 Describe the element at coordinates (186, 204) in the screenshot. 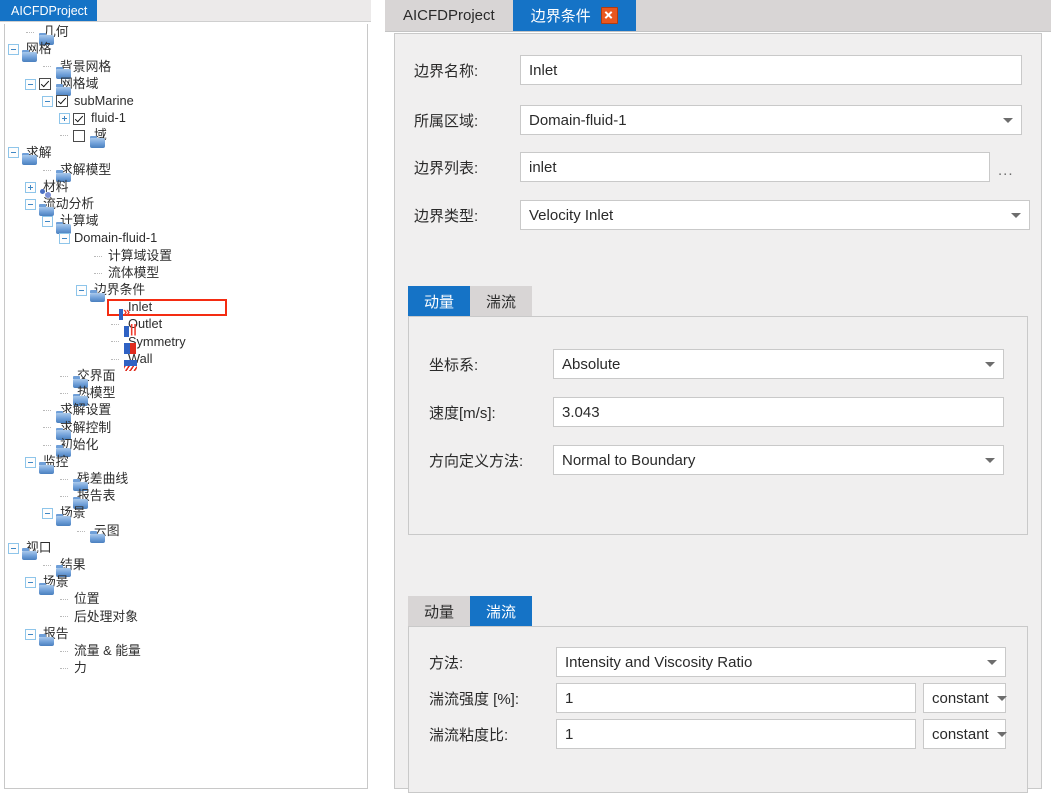

I see `tree-item-10: 流动分析` at that location.